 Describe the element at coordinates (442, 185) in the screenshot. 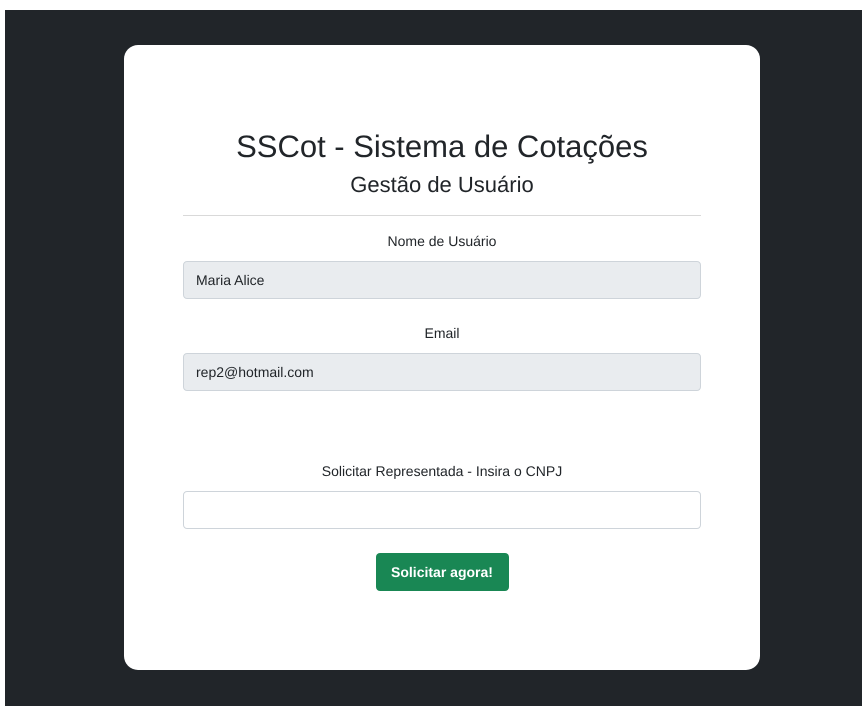

I see `page-subtitle: Gestão de Usuário` at that location.